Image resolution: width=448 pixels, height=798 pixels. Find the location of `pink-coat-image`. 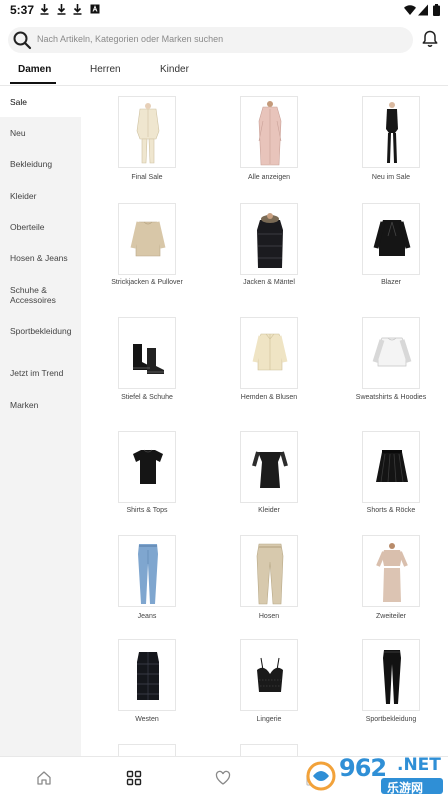

pink-coat-image is located at coordinates (270, 133).